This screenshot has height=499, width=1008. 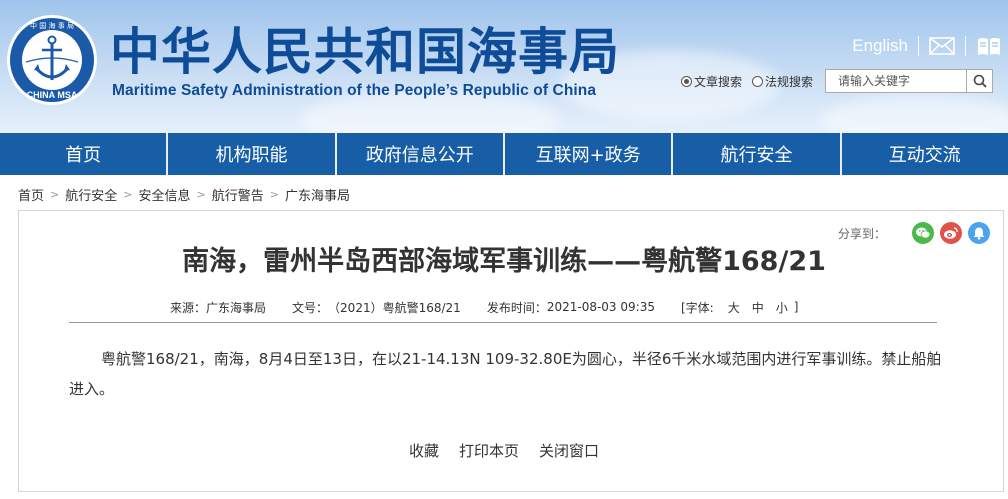 What do you see at coordinates (718, 81) in the screenshot?
I see `radio-label: 文章搜索` at bounding box center [718, 81].